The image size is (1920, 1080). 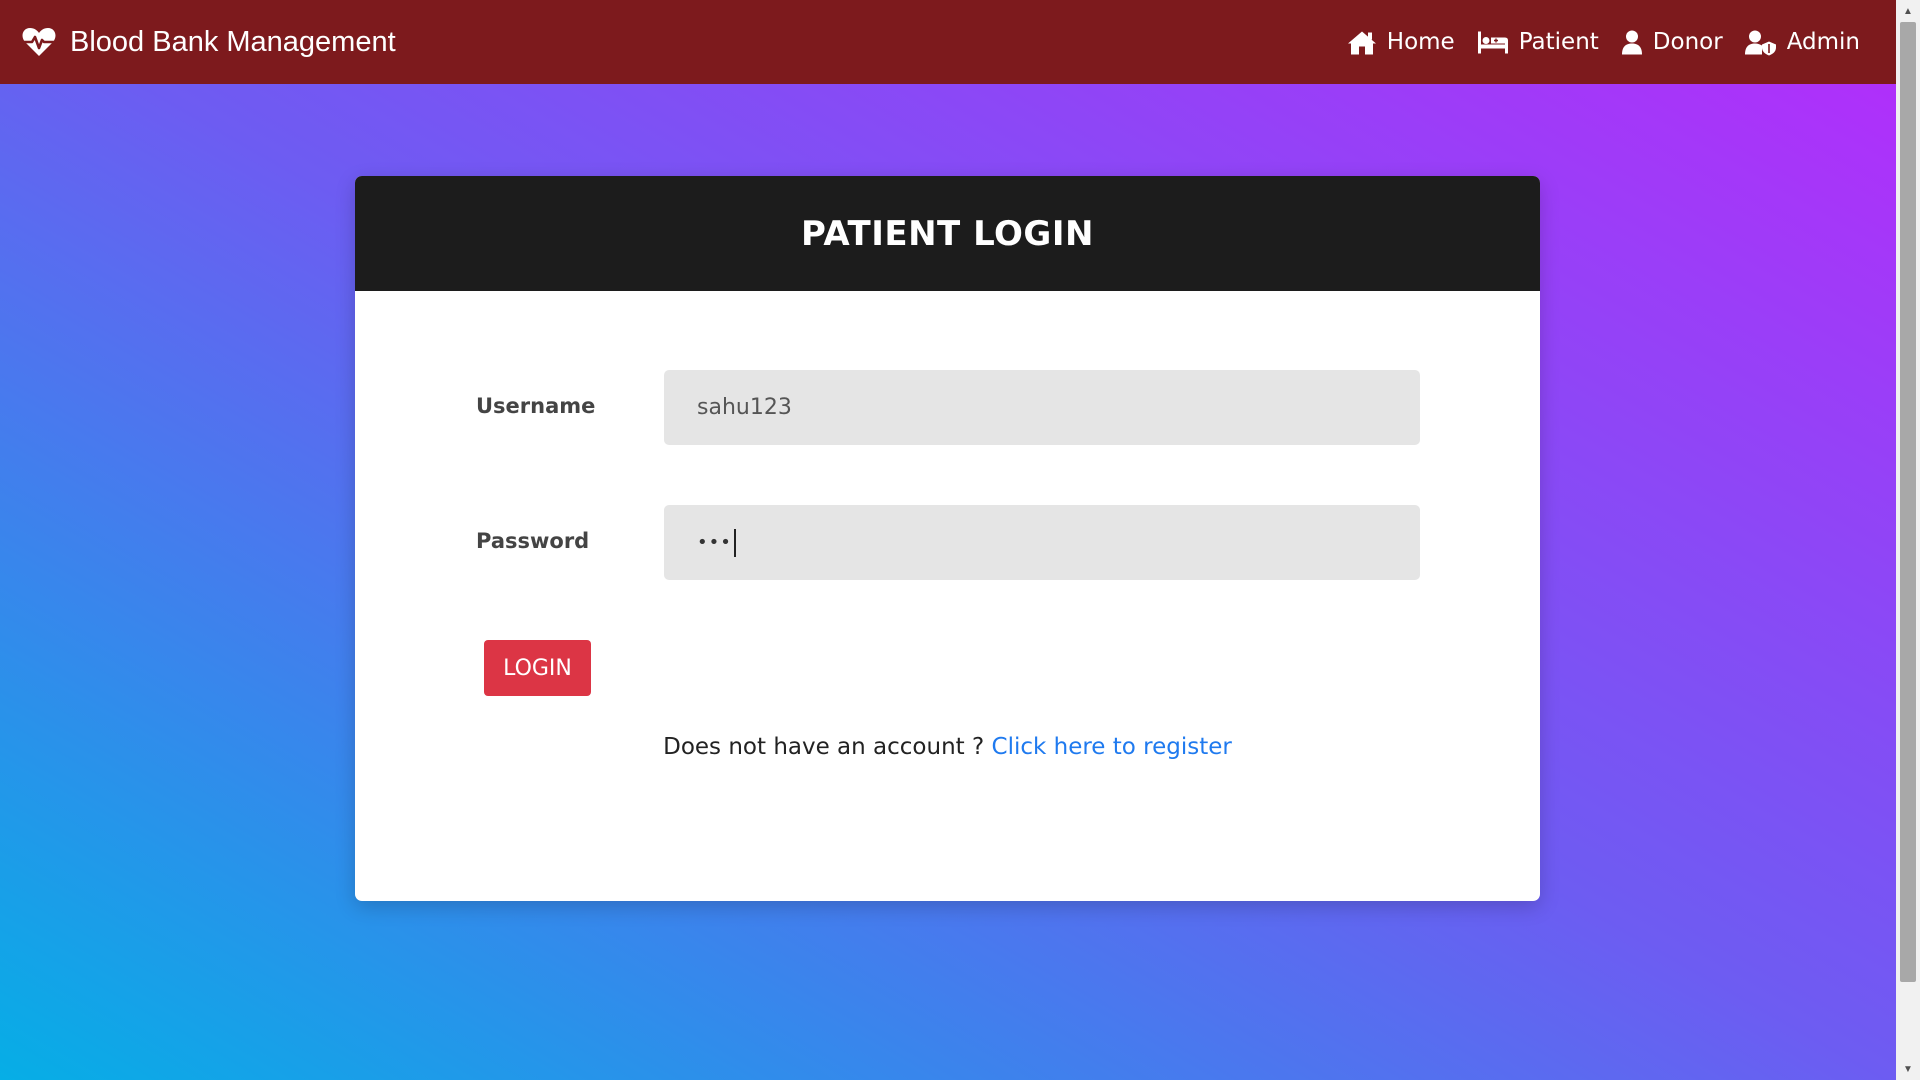 What do you see at coordinates (1112, 747) in the screenshot?
I see `register-link: Click here to register` at bounding box center [1112, 747].